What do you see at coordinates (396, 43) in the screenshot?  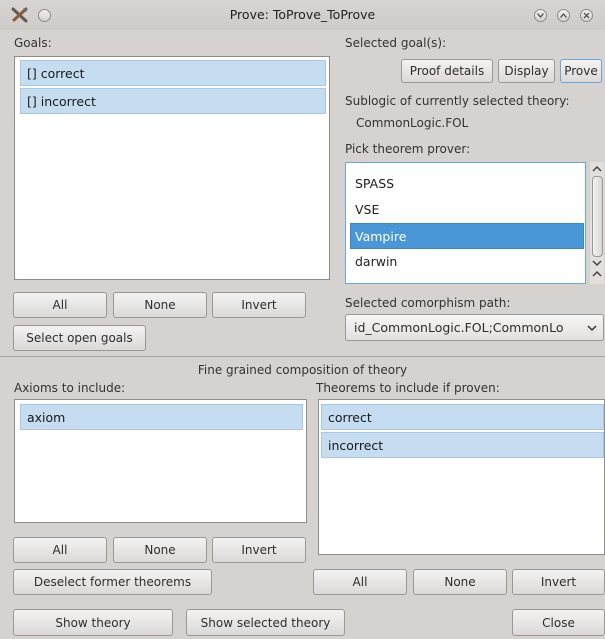 I see `selected-goals-label: Selected goal(s):` at bounding box center [396, 43].